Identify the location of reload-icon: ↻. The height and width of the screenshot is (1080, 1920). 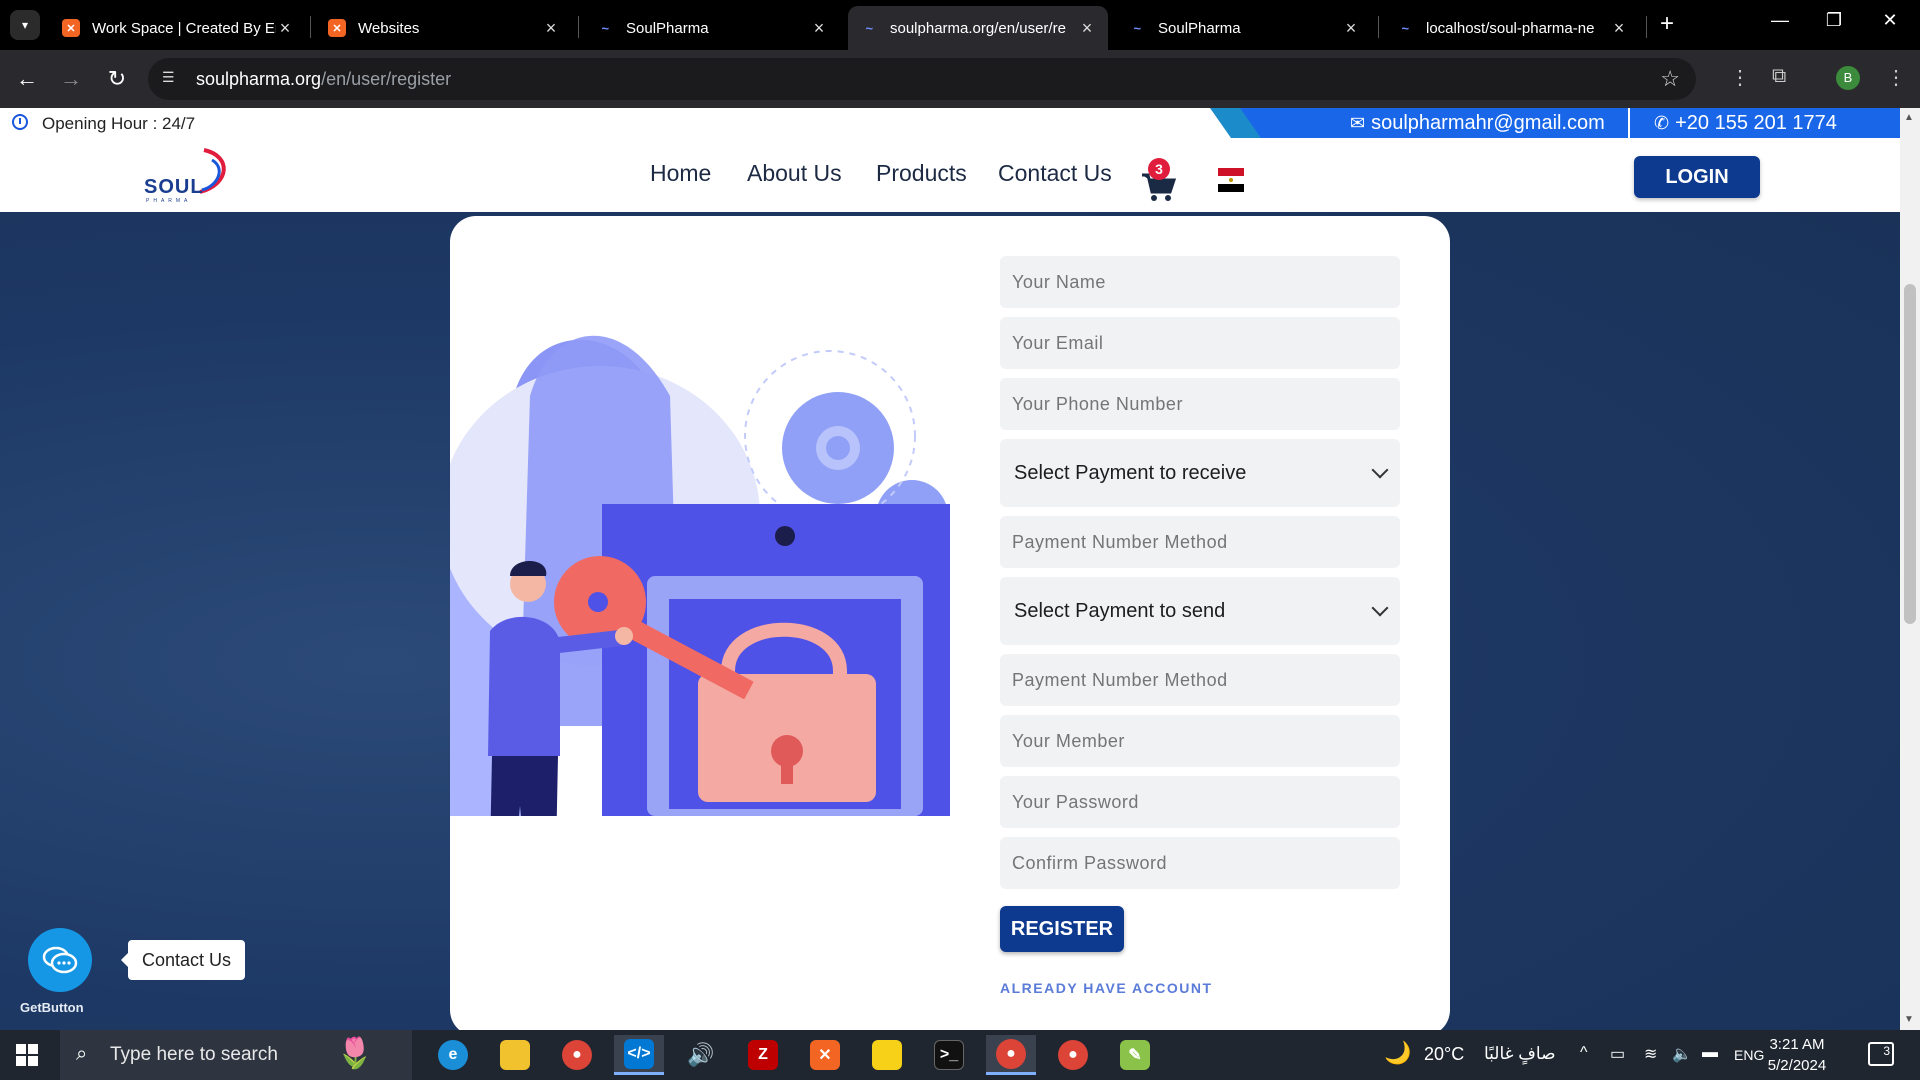
(117, 79).